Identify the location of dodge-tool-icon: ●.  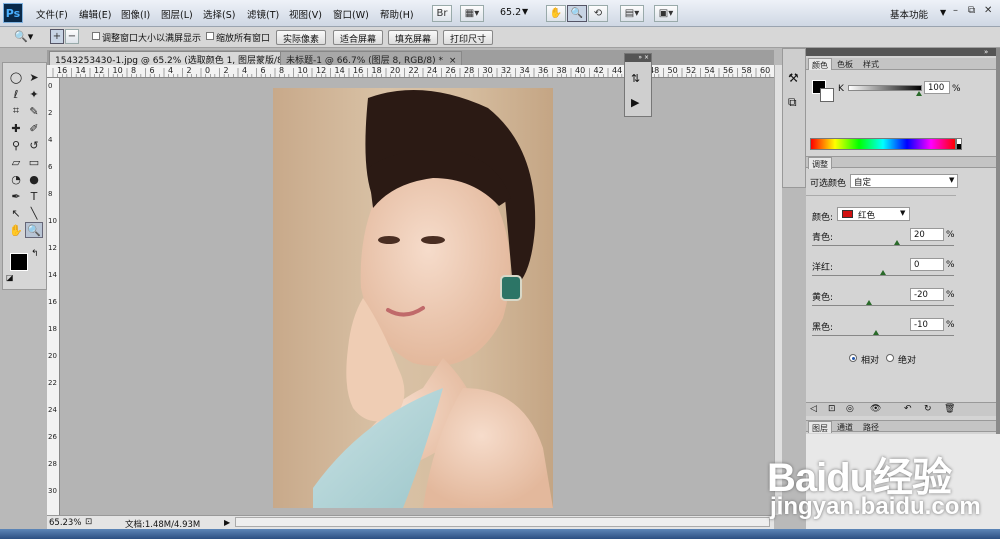
(34, 179).